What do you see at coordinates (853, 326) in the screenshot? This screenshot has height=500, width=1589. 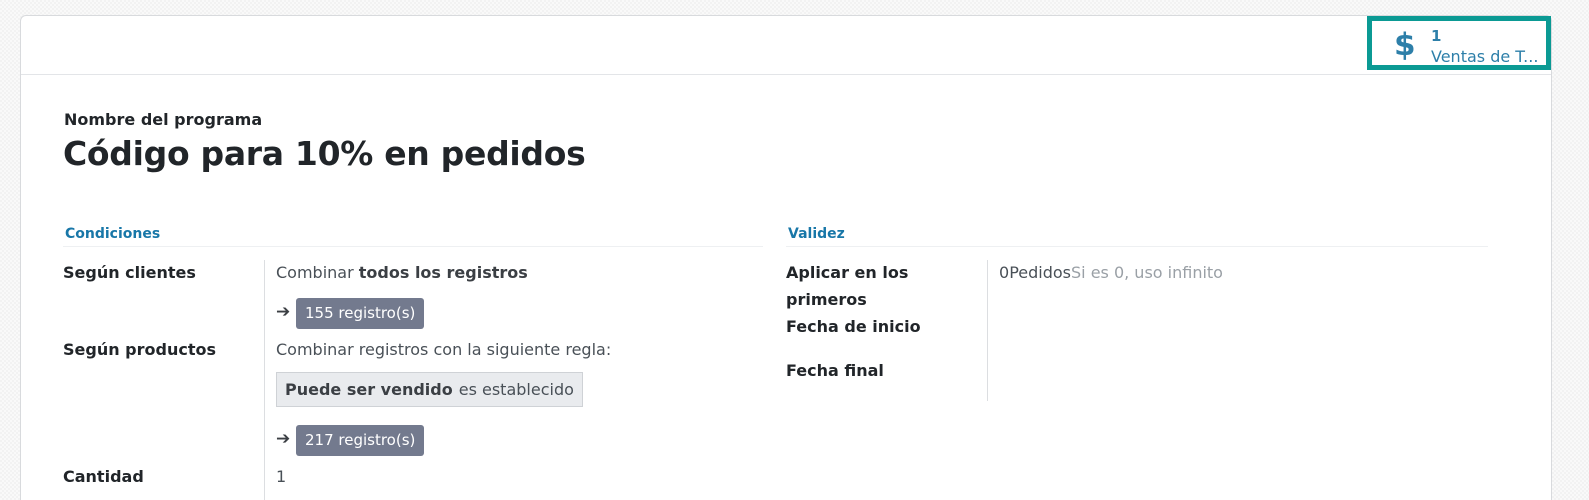 I see `label-start-date: Fecha de inicio` at bounding box center [853, 326].